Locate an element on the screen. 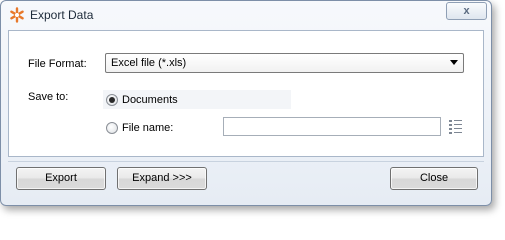 The width and height of the screenshot is (505, 240). footer-divider is located at coordinates (246, 161).